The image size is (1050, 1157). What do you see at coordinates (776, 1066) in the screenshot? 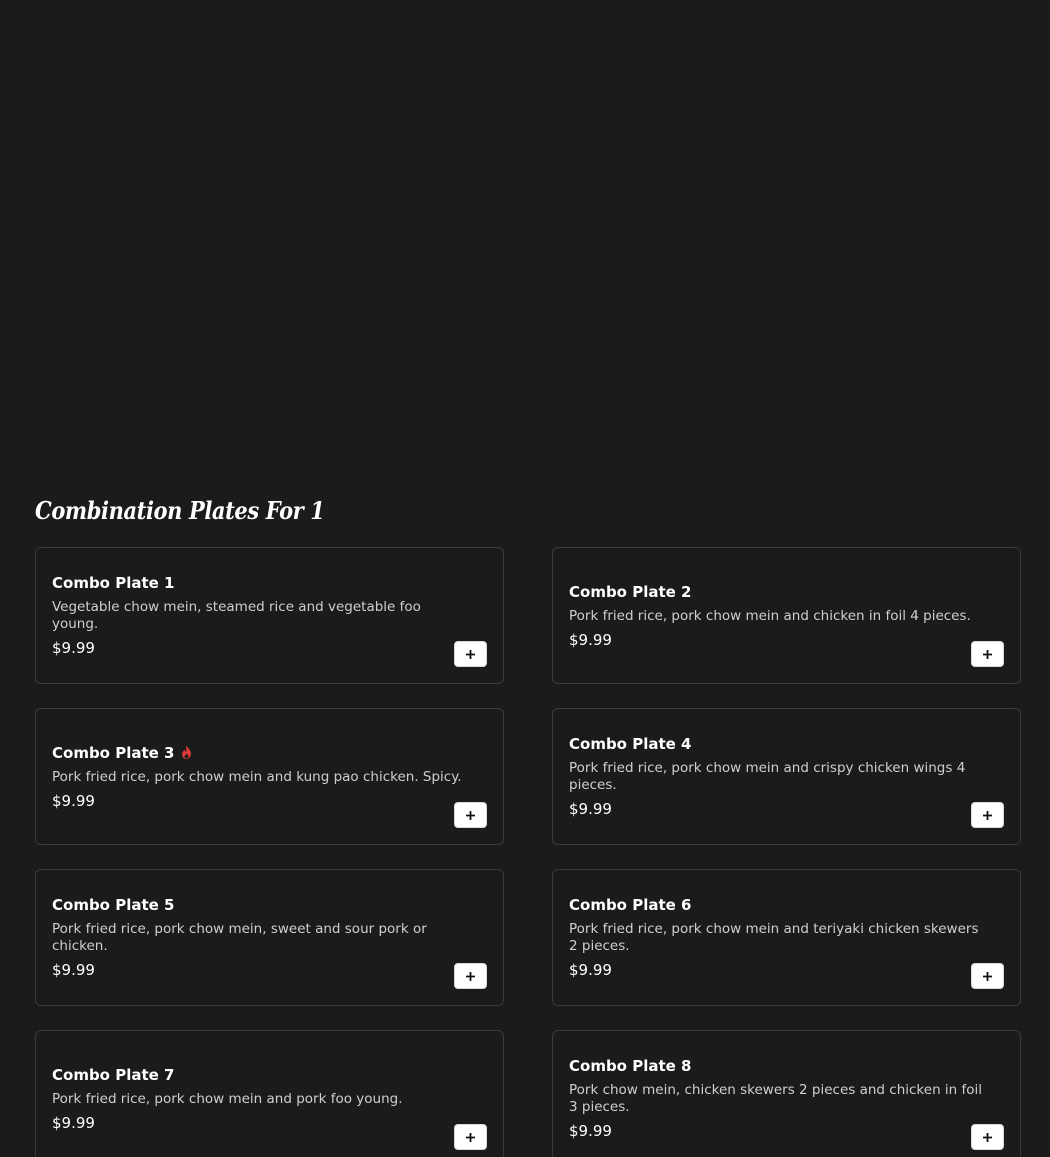
I see `item-name: Combo Plate 8` at bounding box center [776, 1066].